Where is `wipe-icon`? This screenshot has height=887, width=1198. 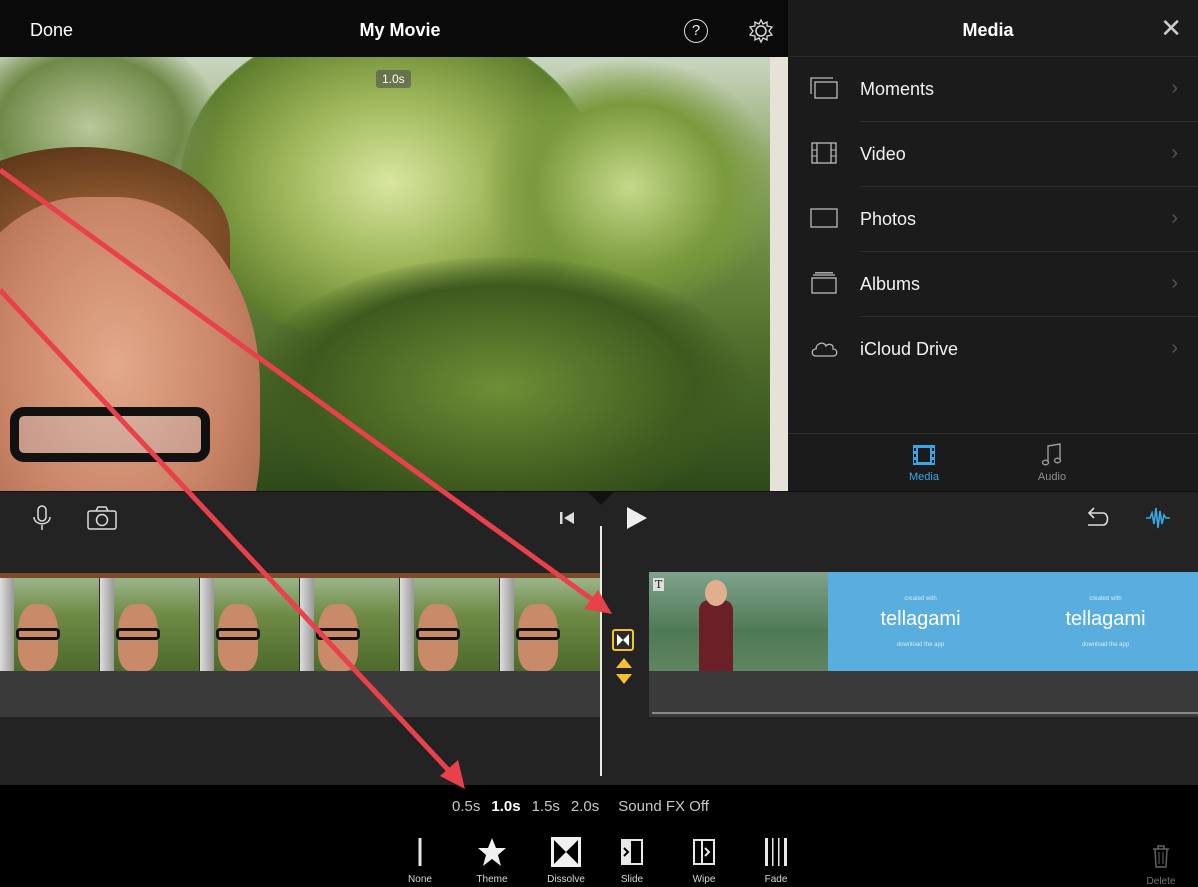
wipe-icon is located at coordinates (704, 852).